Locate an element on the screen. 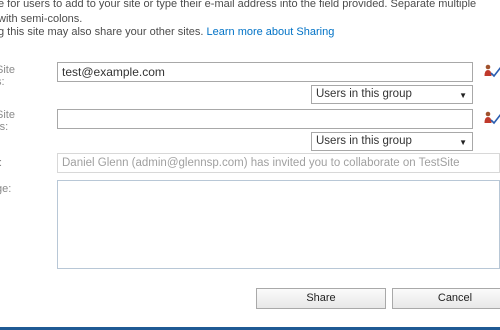 The image size is (500, 330). users-group-select: Users in this group ▼ is located at coordinates (392, 94).